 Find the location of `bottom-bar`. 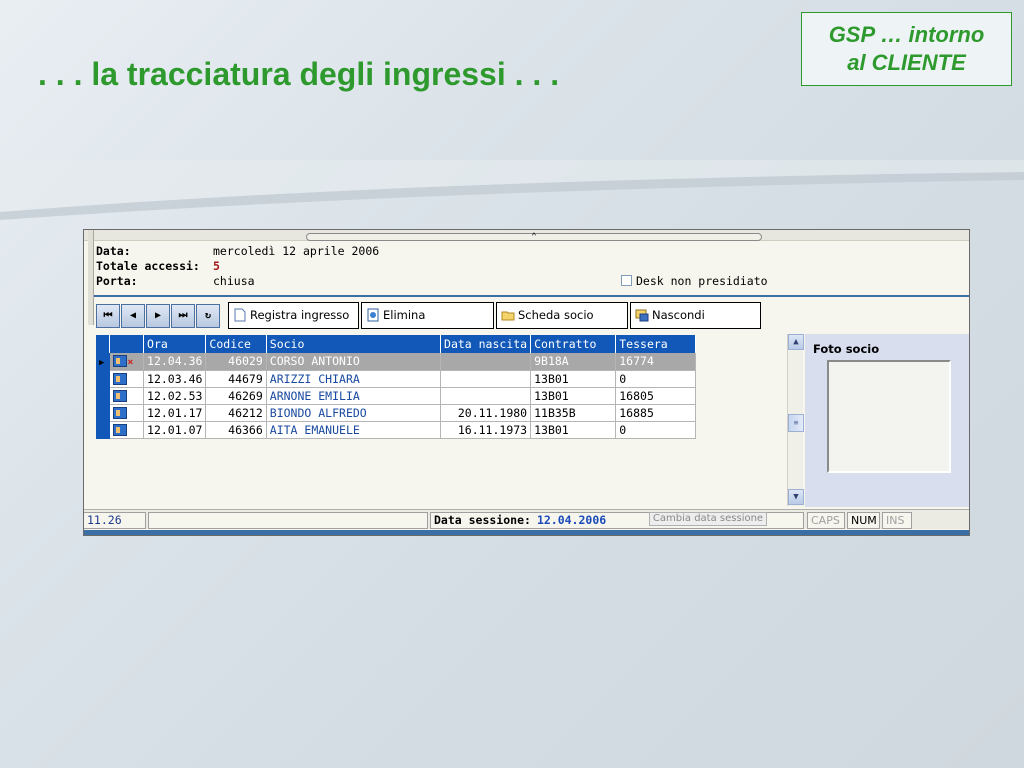

bottom-bar is located at coordinates (526, 532).